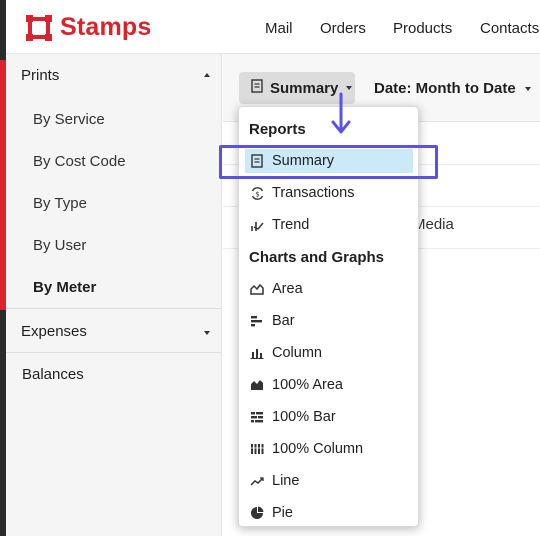 The width and height of the screenshot is (540, 536). Describe the element at coordinates (329, 225) in the screenshot. I see `menu-item-trend: Trend` at that location.